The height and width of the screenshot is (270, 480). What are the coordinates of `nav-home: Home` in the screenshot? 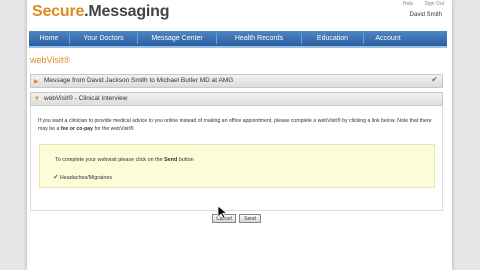 It's located at (49, 38).